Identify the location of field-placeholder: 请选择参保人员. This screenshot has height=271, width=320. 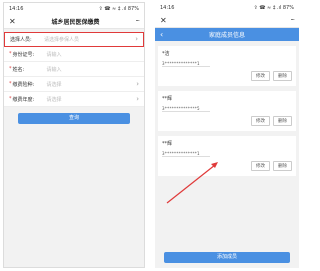
(62, 40).